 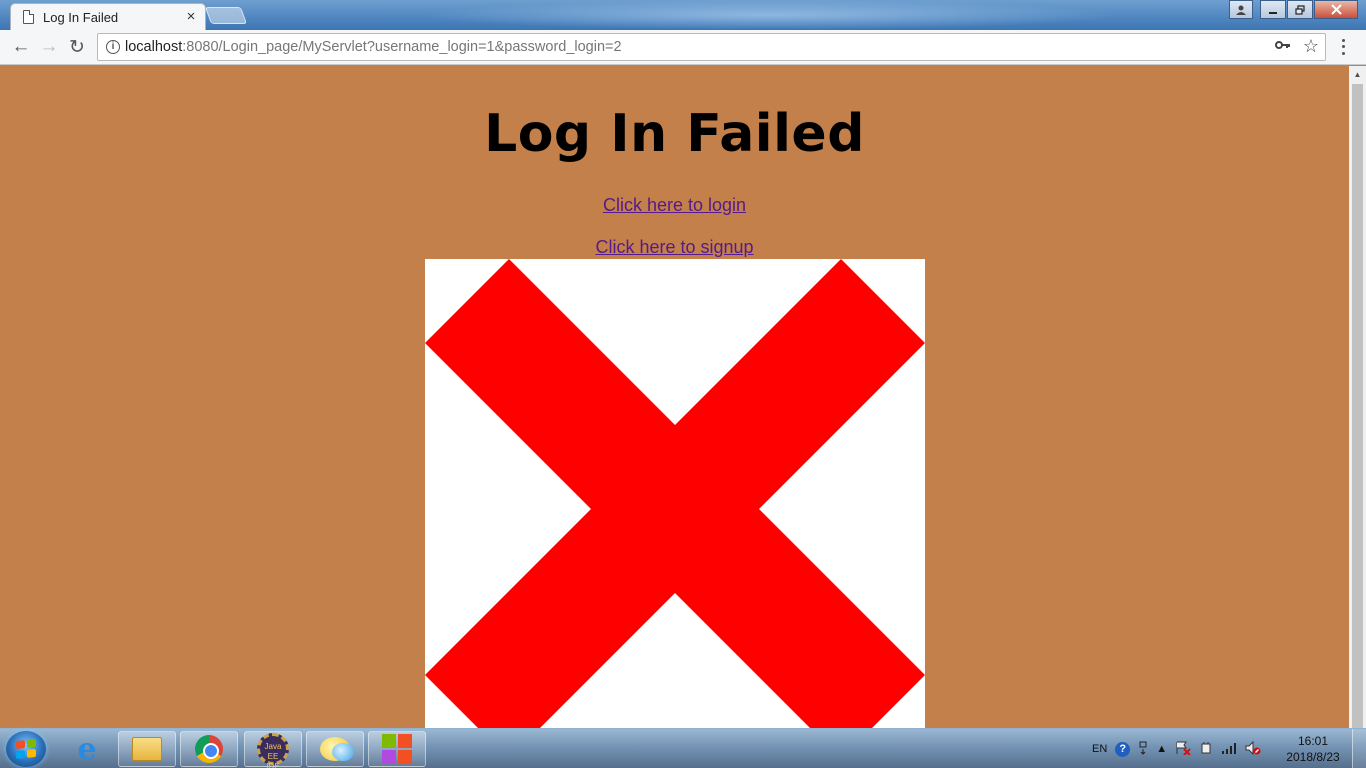 I want to click on action-center-flag-icon, so click(x=1183, y=749).